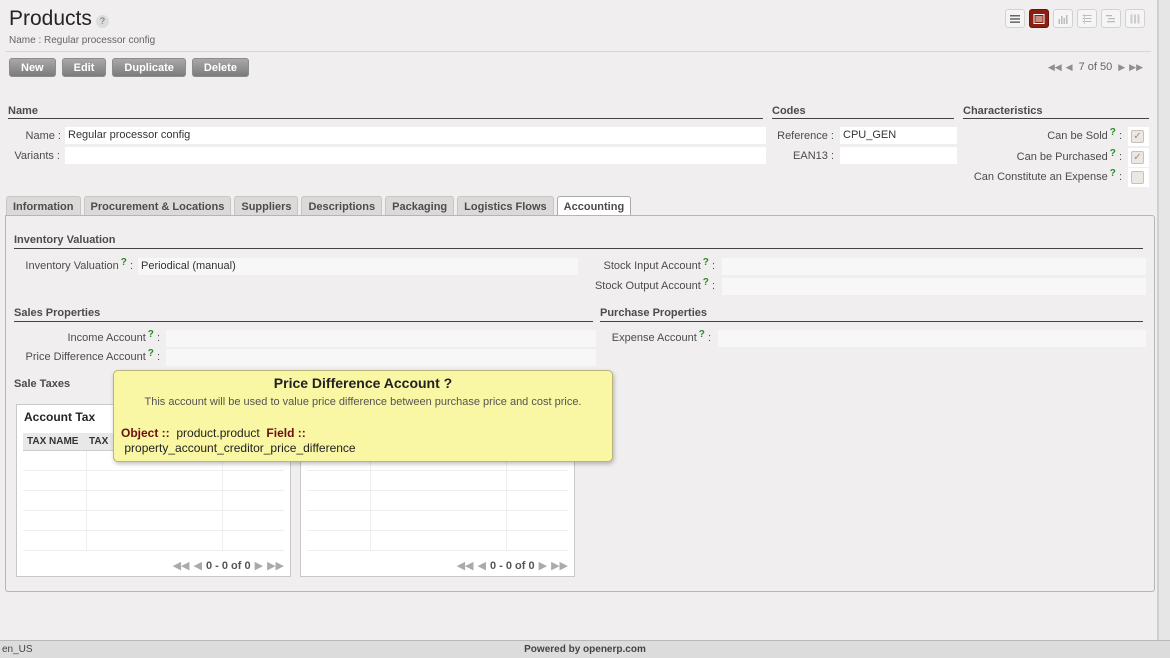 Image resolution: width=1170 pixels, height=658 pixels. I want to click on gantt-view-icon, so click(1111, 18).